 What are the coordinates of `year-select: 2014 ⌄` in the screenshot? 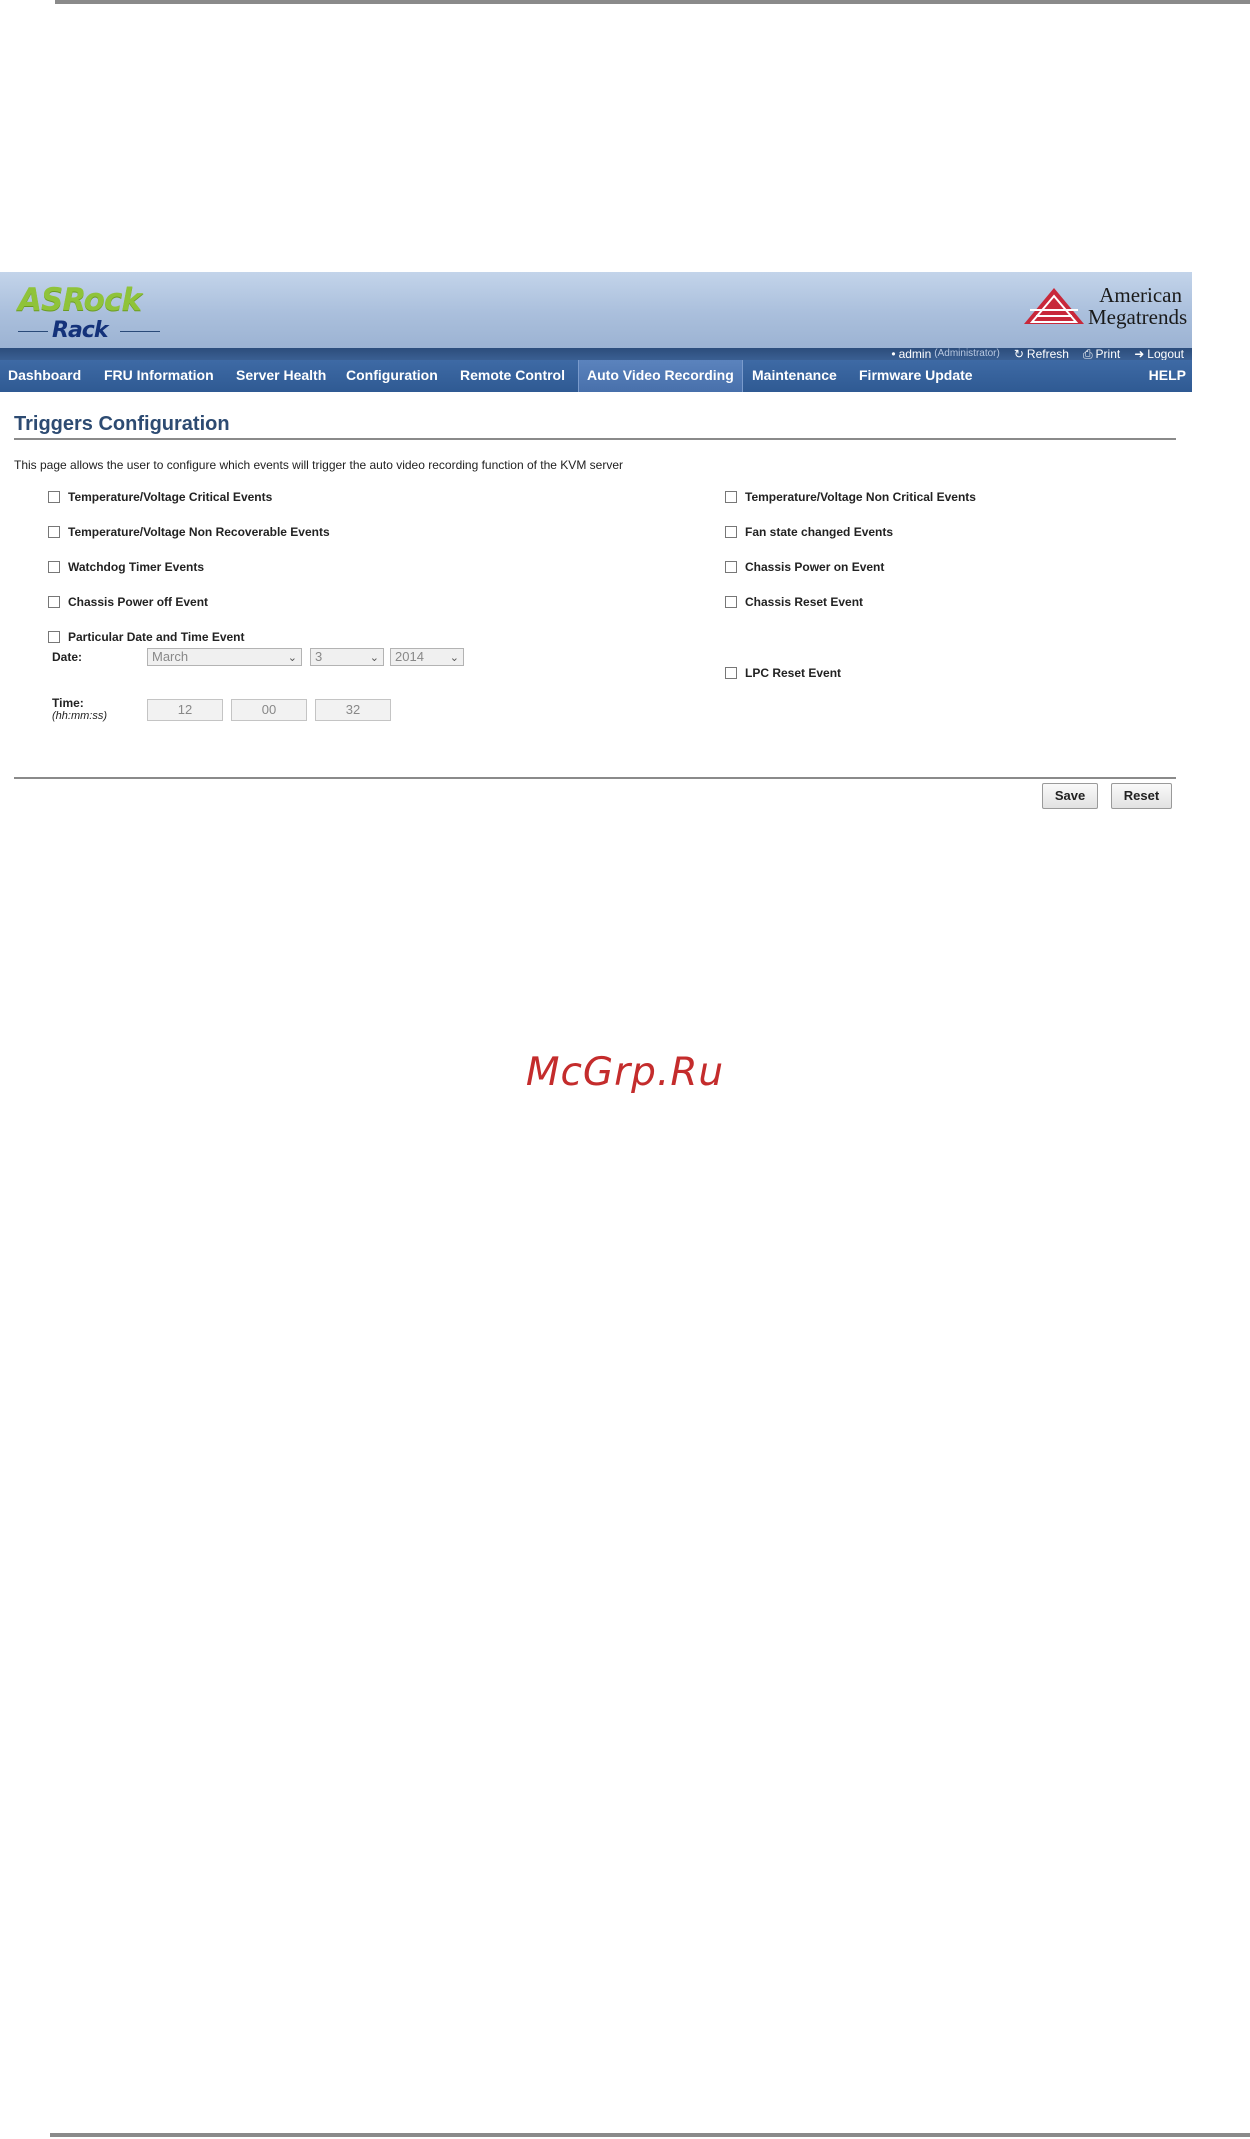 It's located at (427, 657).